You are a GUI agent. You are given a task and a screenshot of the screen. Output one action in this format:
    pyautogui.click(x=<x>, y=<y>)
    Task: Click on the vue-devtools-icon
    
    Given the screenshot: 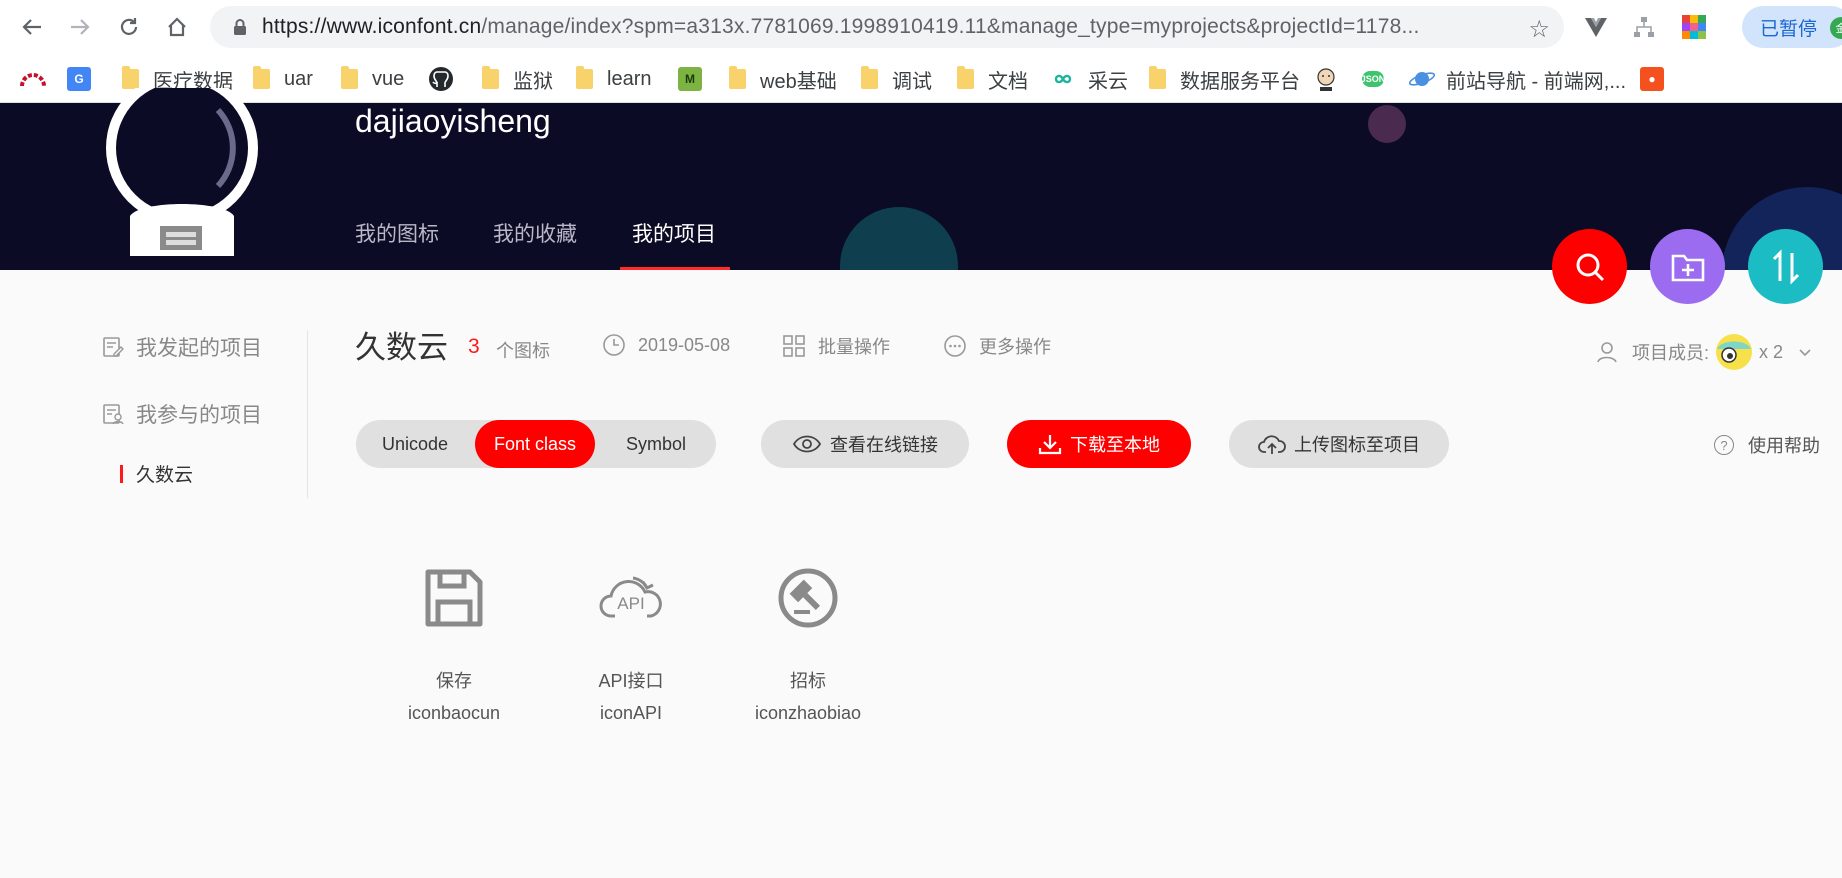 What is the action you would take?
    pyautogui.click(x=1596, y=27)
    